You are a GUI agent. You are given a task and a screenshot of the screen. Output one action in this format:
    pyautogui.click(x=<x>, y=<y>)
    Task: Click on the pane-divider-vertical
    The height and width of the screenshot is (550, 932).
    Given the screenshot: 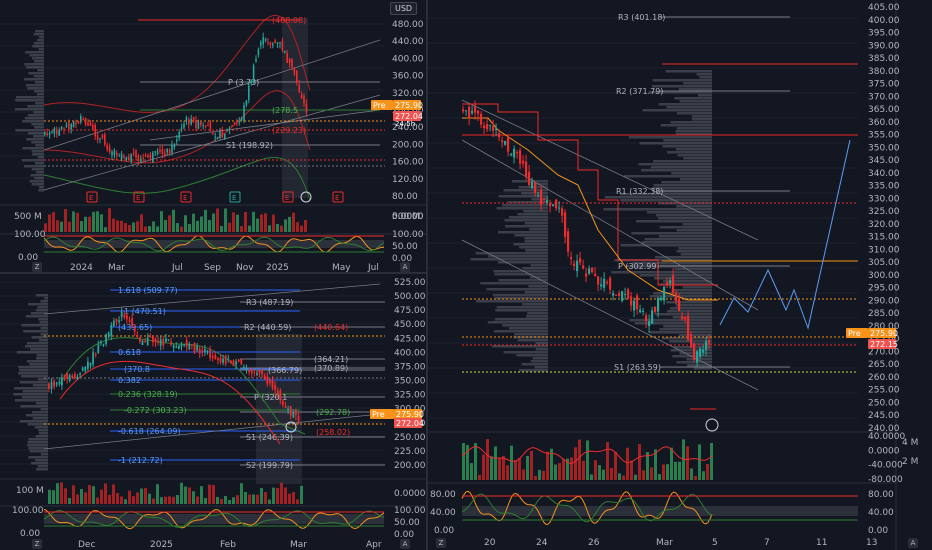 What is the action you would take?
    pyautogui.click(x=427, y=275)
    